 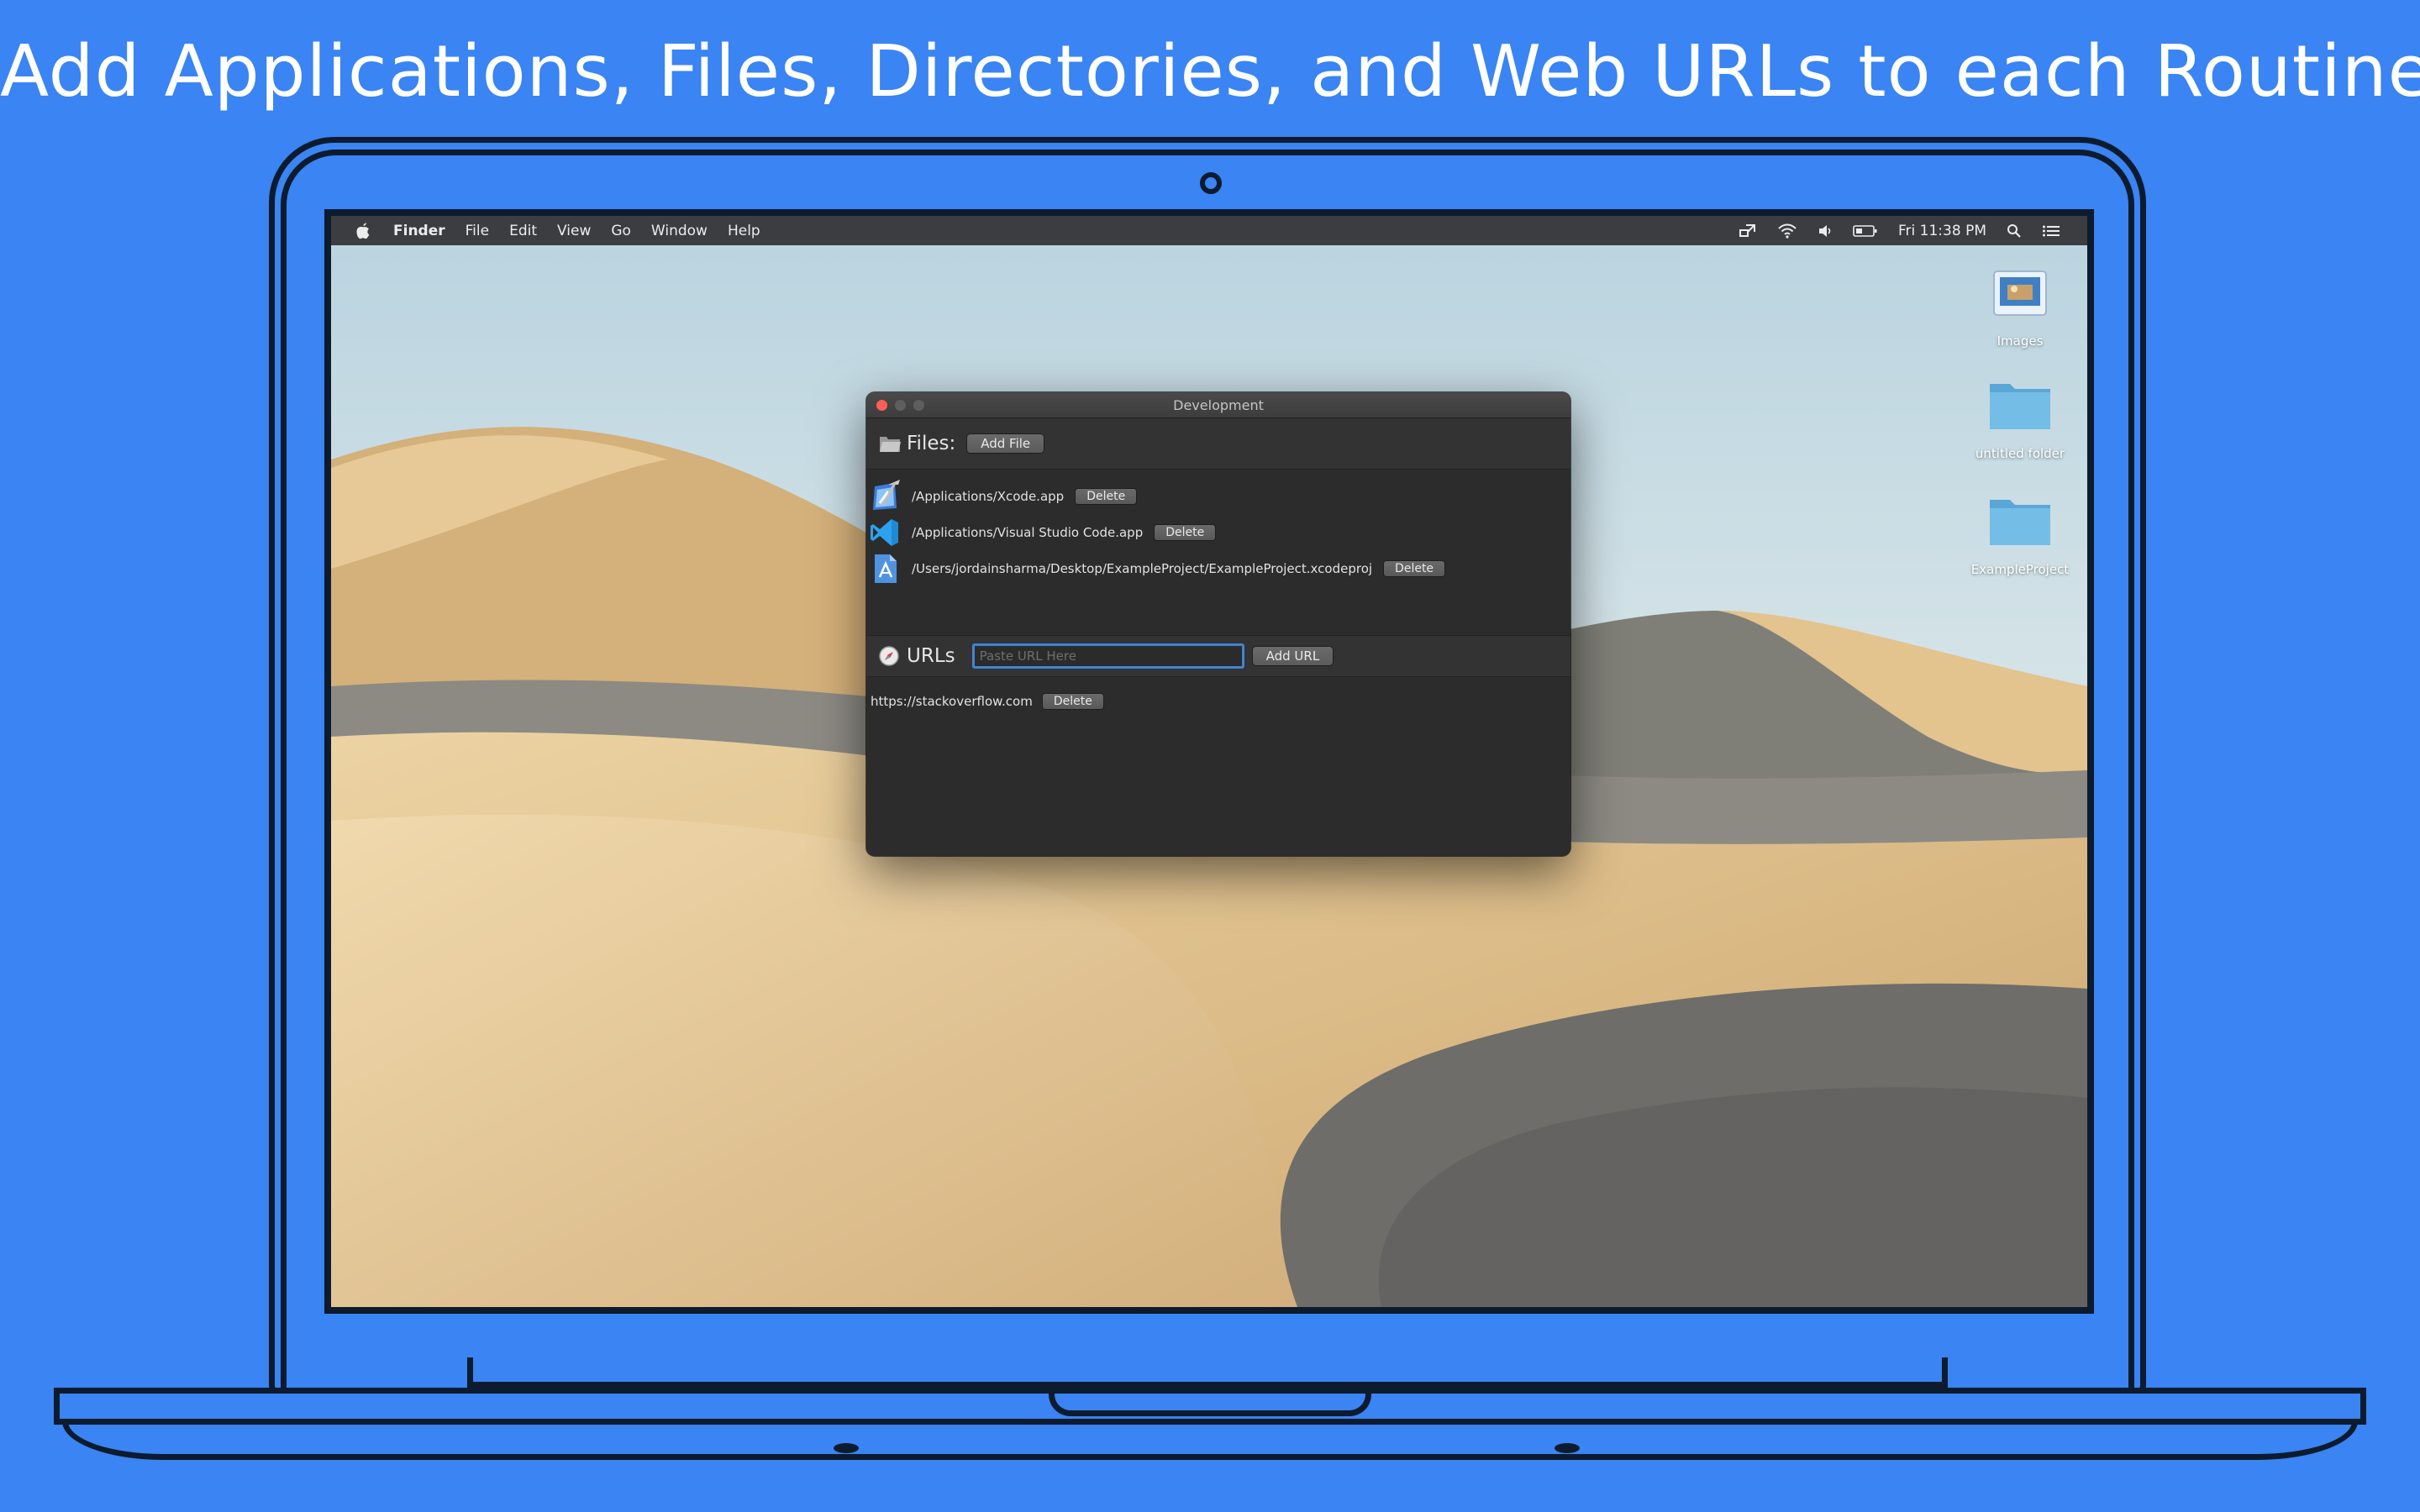 I want to click on desktop-icon-label: ExampleProject, so click(x=2020, y=569).